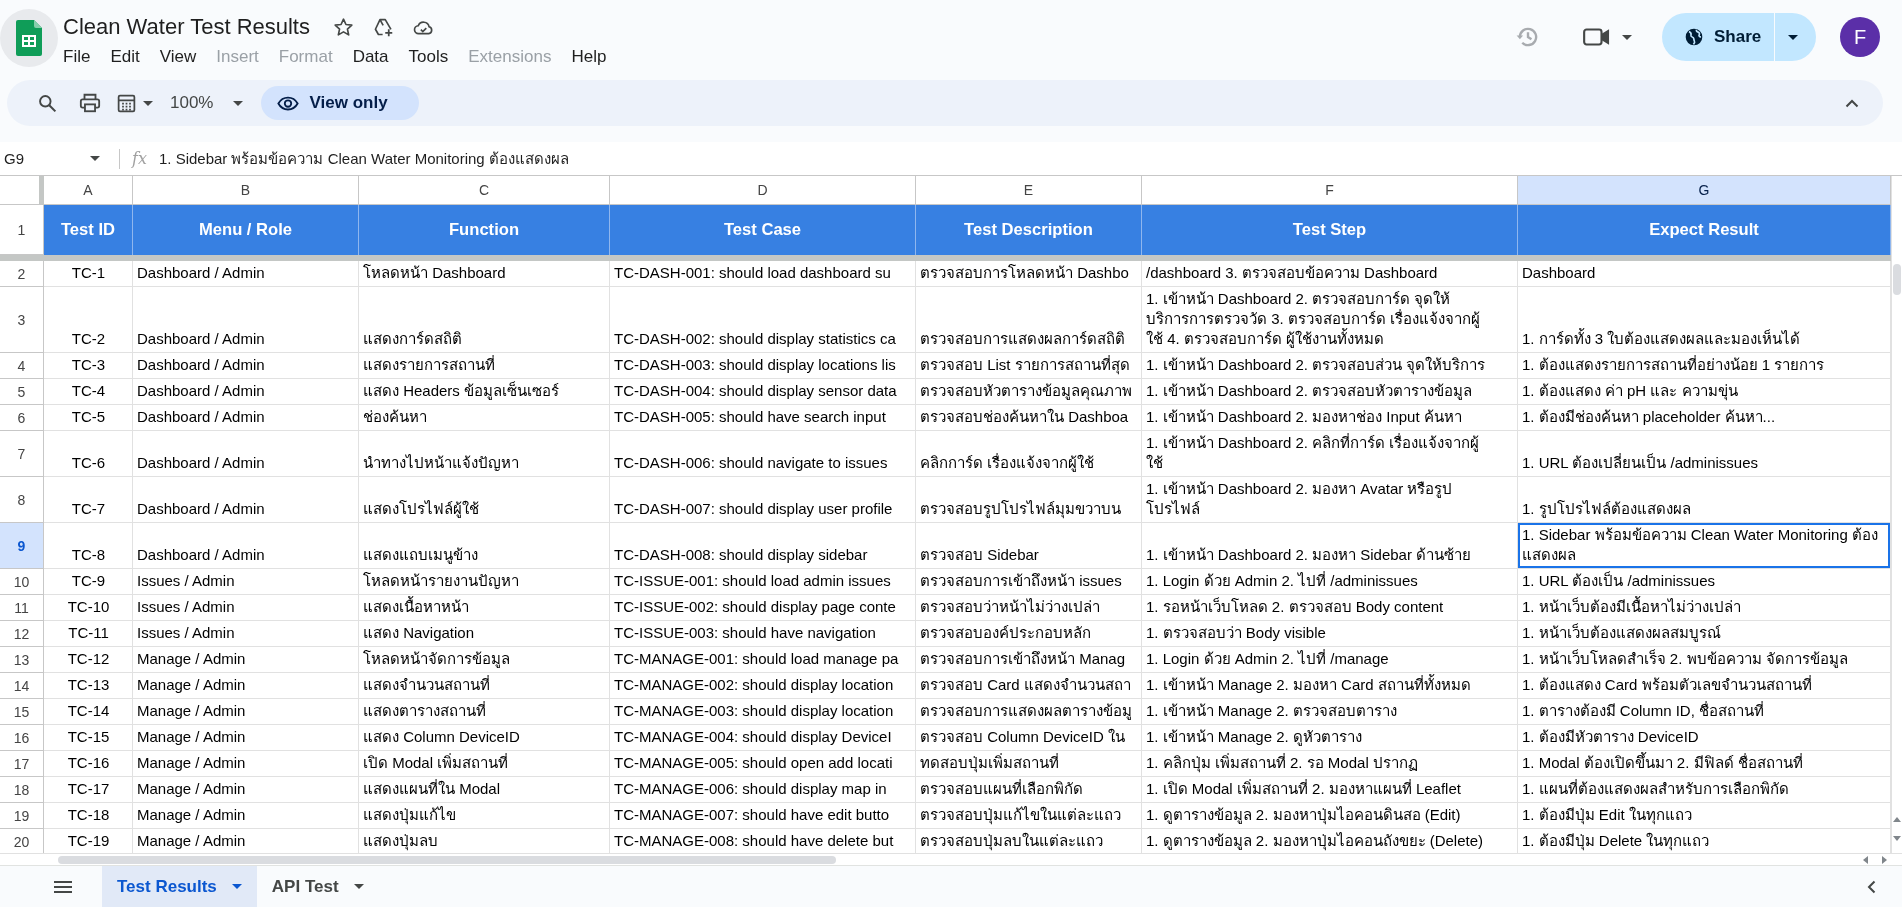 The width and height of the screenshot is (1902, 907). I want to click on table-cell: ตรวจสอบการโหลดหน้า Dashbo, so click(1029, 274).